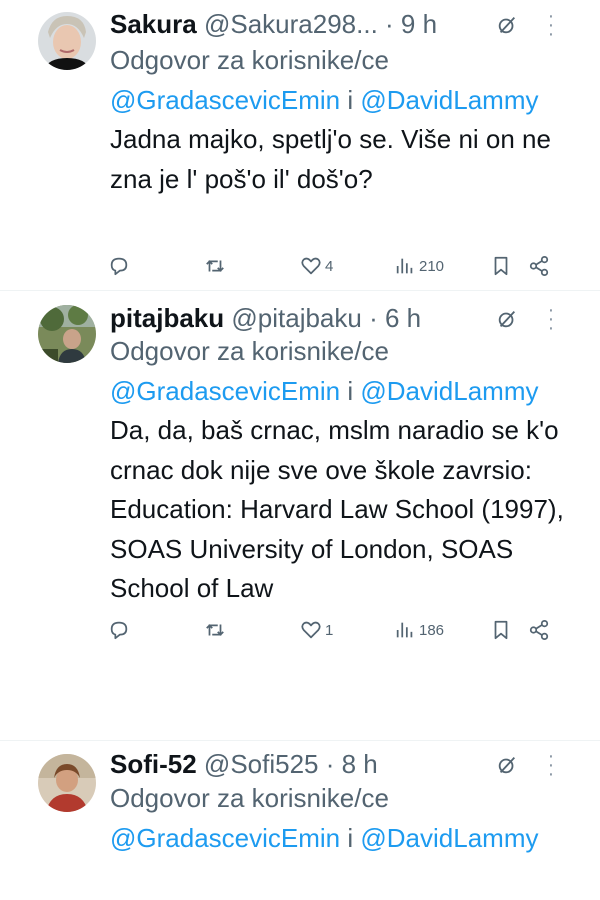 The height and width of the screenshot is (900, 600). What do you see at coordinates (261, 764) in the screenshot?
I see `user-handle: @Sofi525` at bounding box center [261, 764].